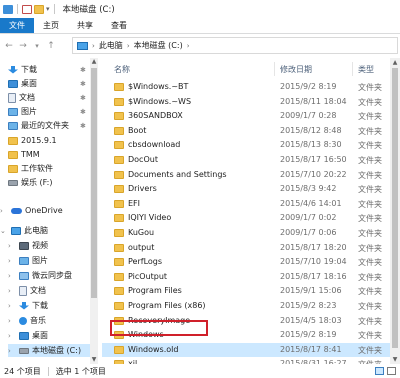  I want to click on properties-icon, so click(27, 9).